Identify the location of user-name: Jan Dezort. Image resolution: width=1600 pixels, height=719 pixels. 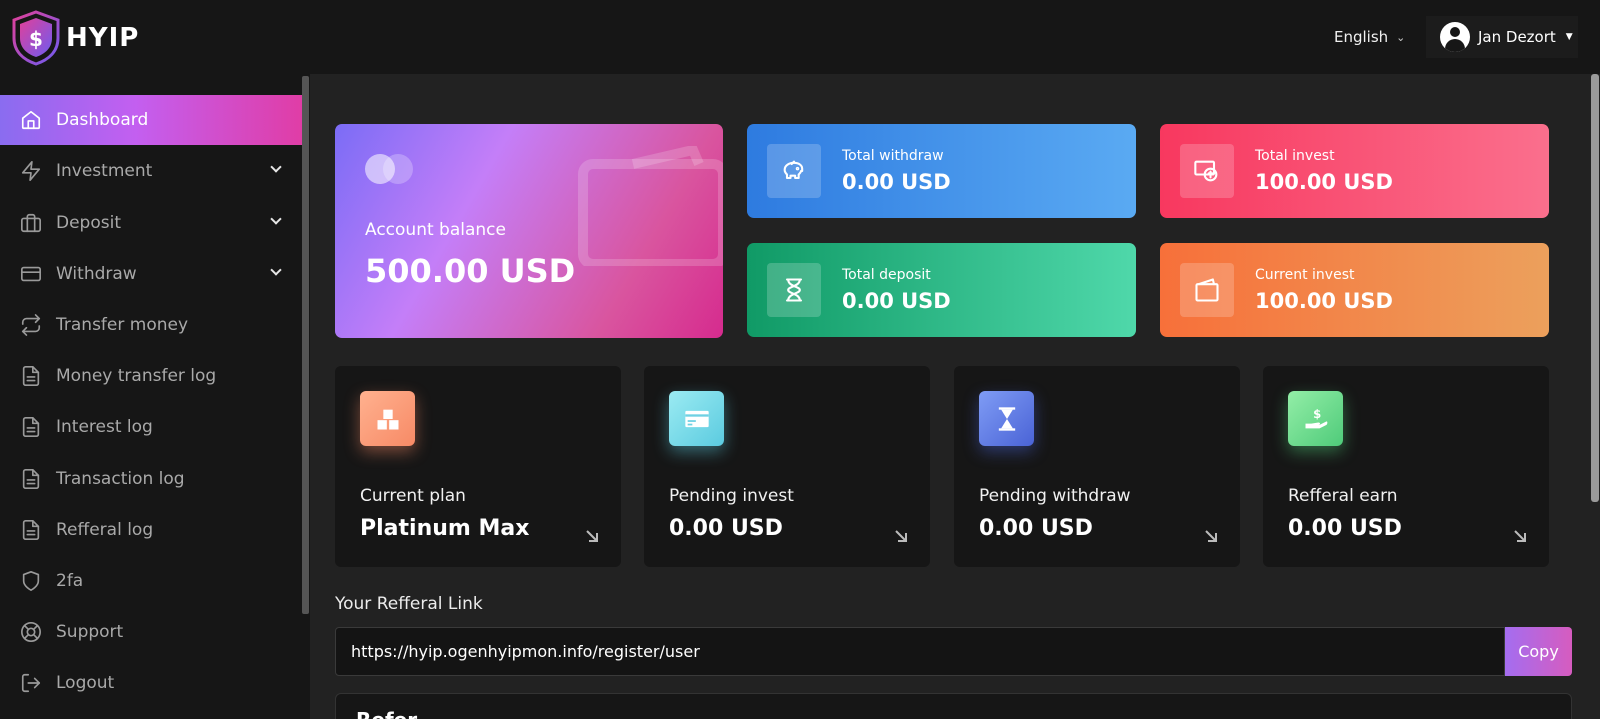
(1517, 37).